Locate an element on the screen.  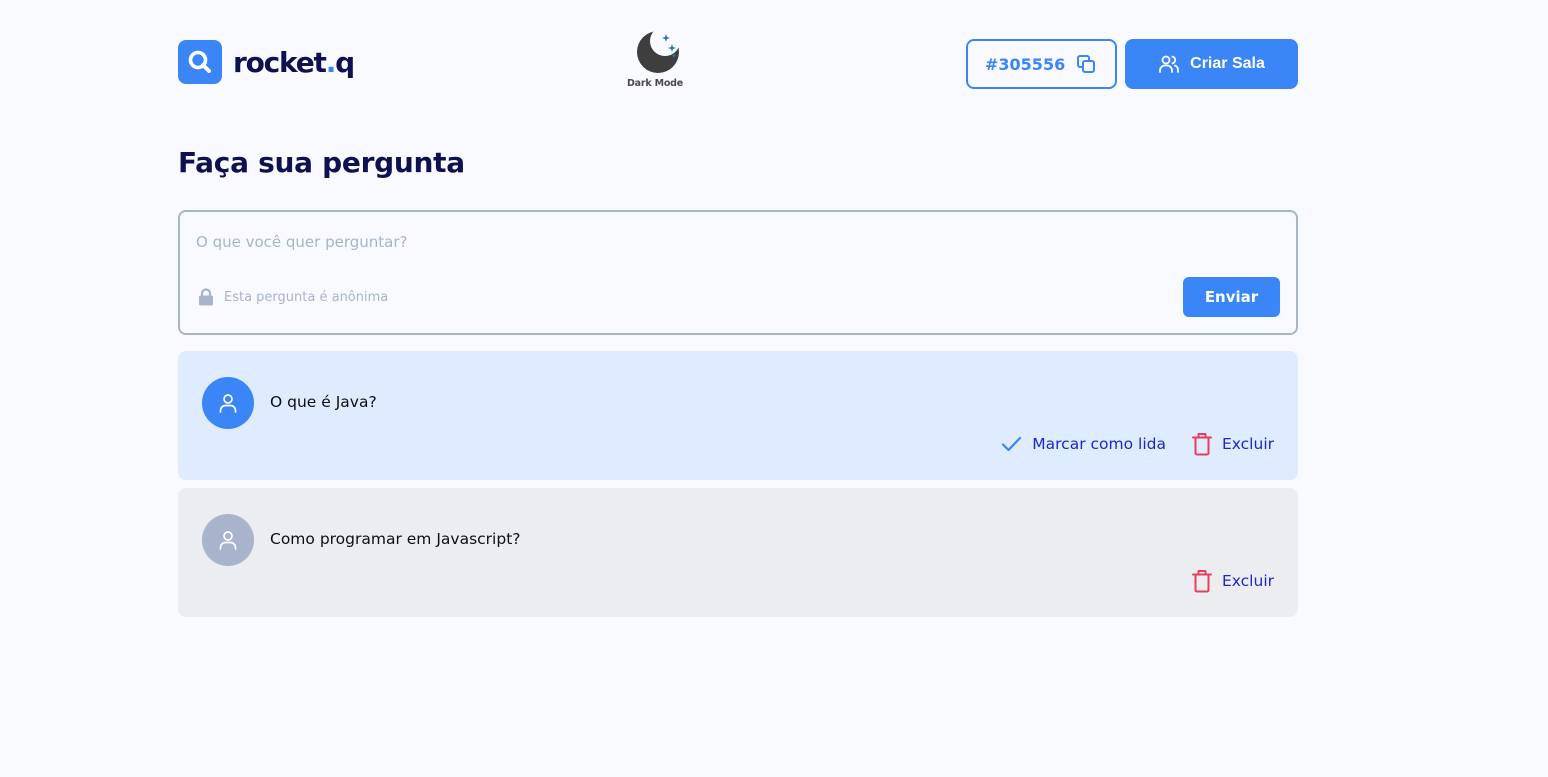
mark-as-read-button: Marcar como lida is located at coordinates (1083, 444).